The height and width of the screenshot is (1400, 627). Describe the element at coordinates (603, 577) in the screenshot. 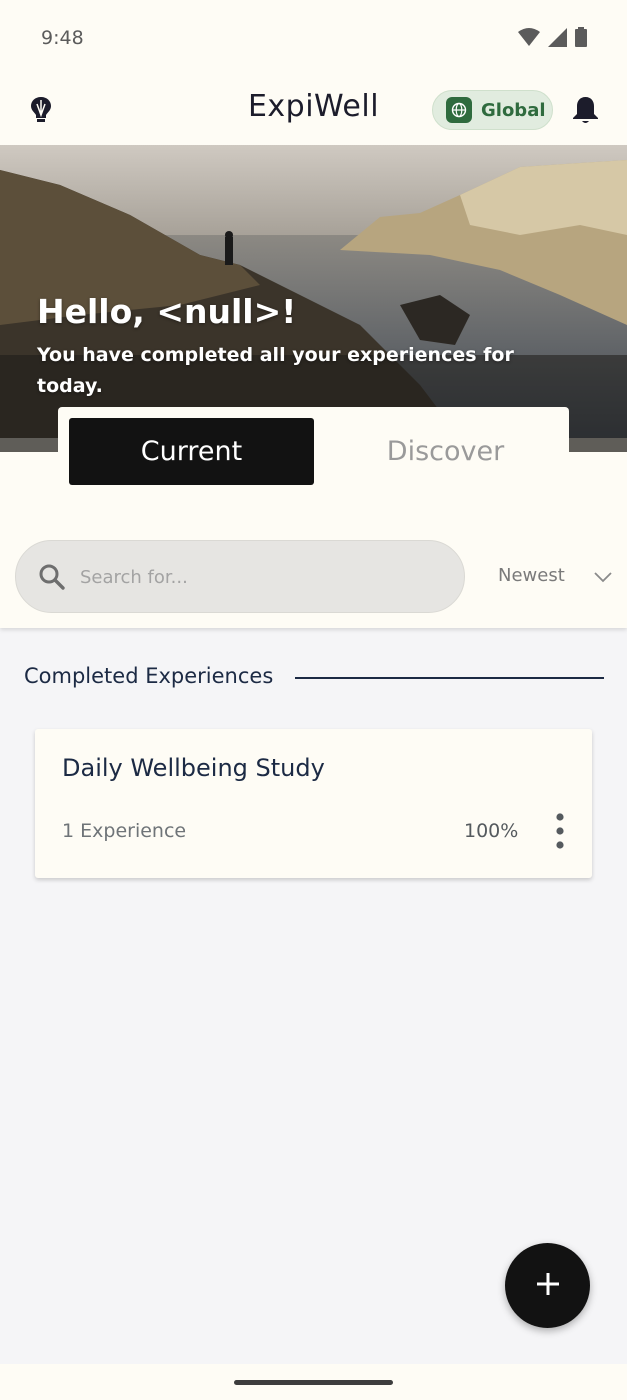

I see `chevron-down-icon` at that location.